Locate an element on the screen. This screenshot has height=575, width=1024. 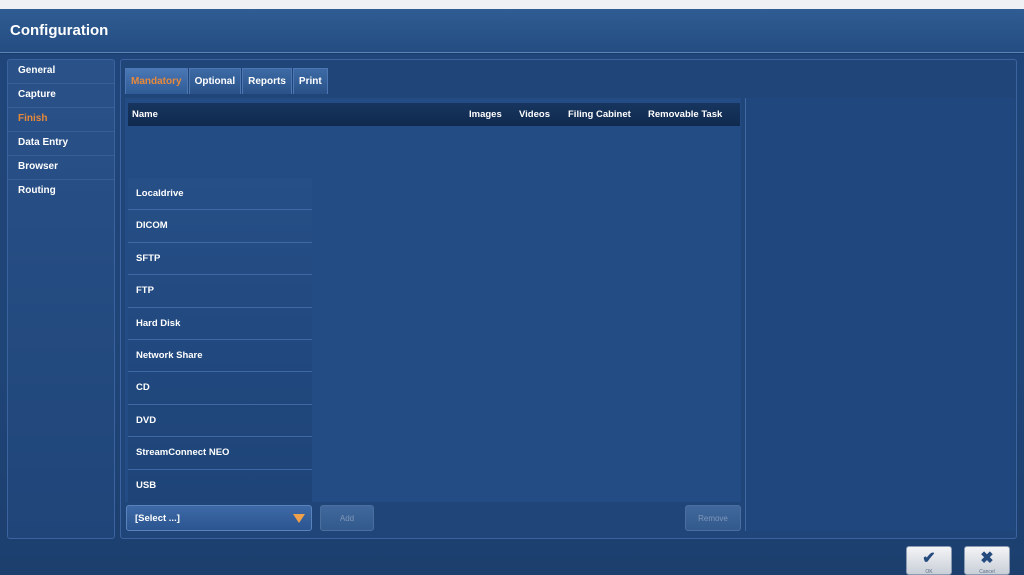
column-header-filing-cabinet: Filing Cabinet is located at coordinates (599, 114).